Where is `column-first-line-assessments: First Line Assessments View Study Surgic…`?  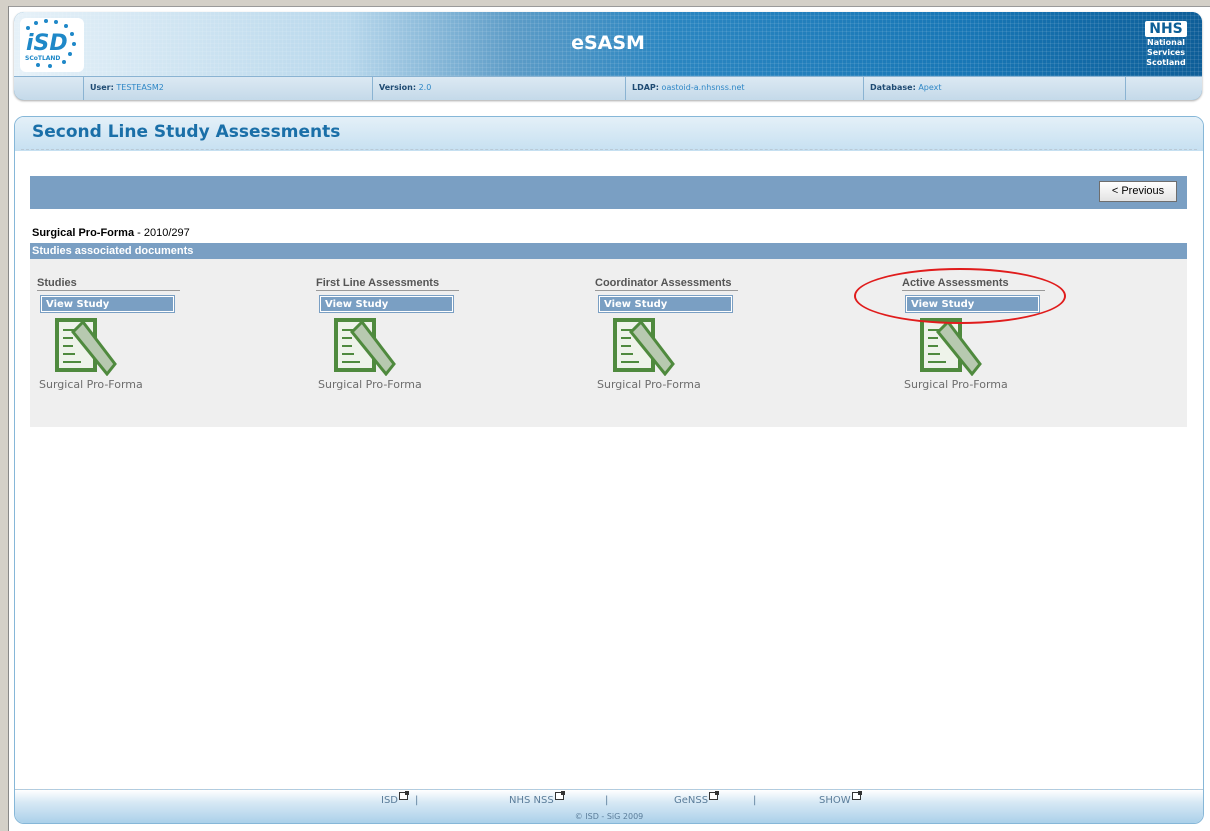
column-first-line-assessments: First Line Assessments View Study Surgic… is located at coordinates (431, 334).